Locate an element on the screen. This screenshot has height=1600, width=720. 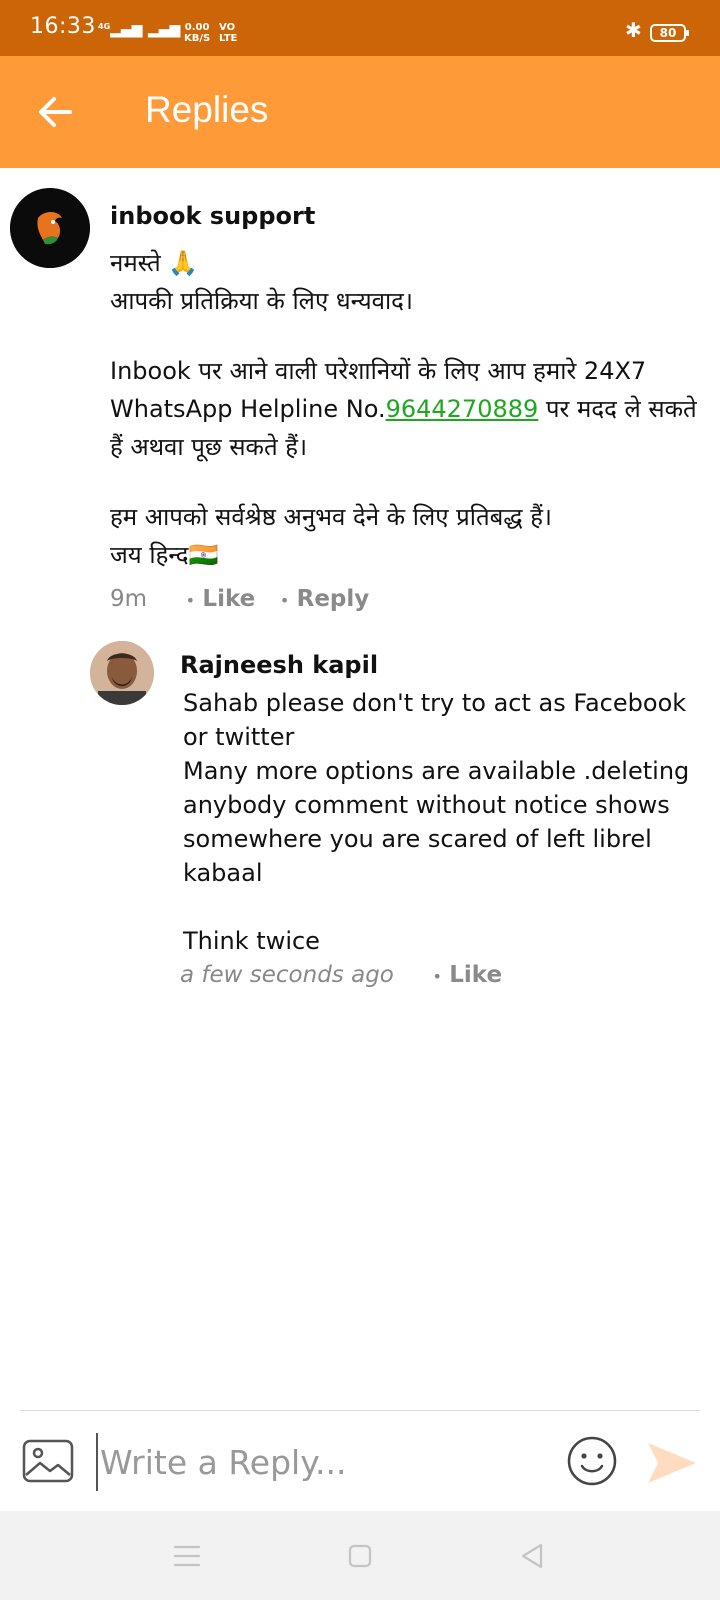
image-icon is located at coordinates (48, 1461).